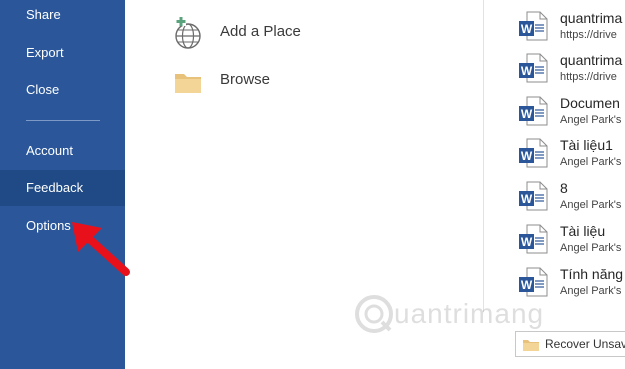  What do you see at coordinates (469, 313) in the screenshot?
I see `watermark-text: uantrimang` at bounding box center [469, 313].